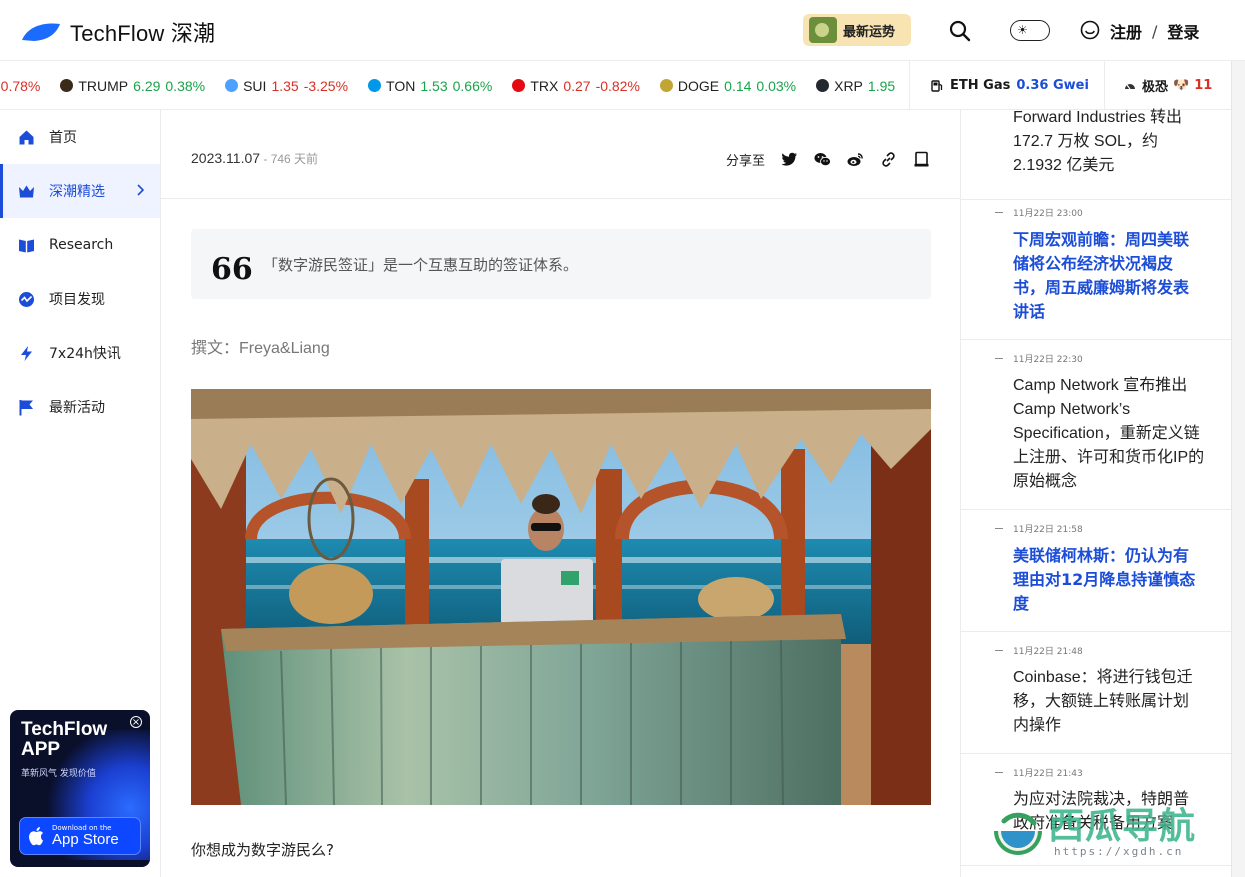 This screenshot has height=877, width=1245. Describe the element at coordinates (960, 31) in the screenshot. I see `search-icon` at that location.